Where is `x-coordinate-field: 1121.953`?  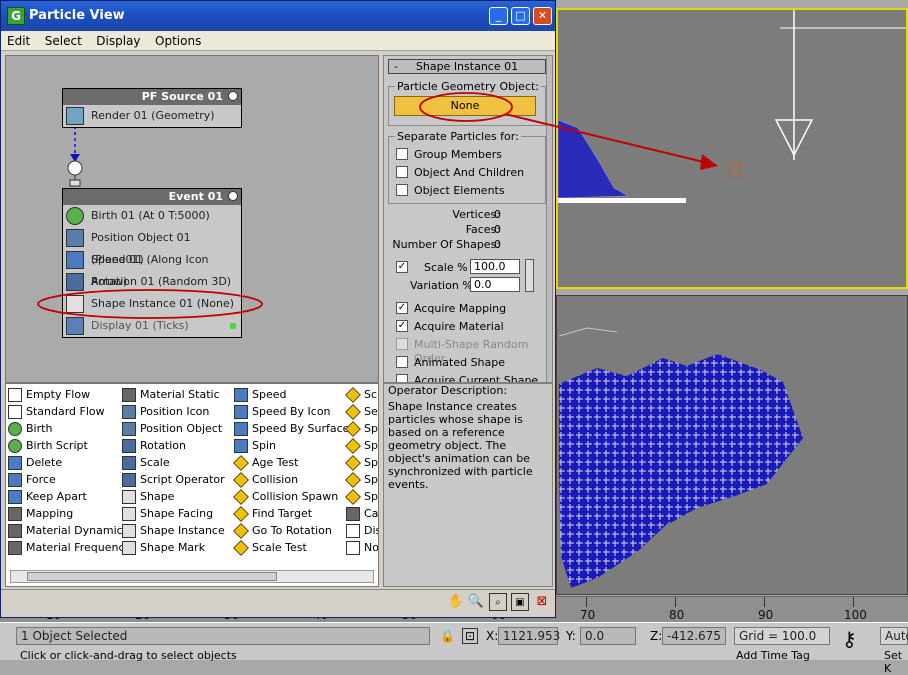
x-coordinate-field: 1121.953 is located at coordinates (529, 636).